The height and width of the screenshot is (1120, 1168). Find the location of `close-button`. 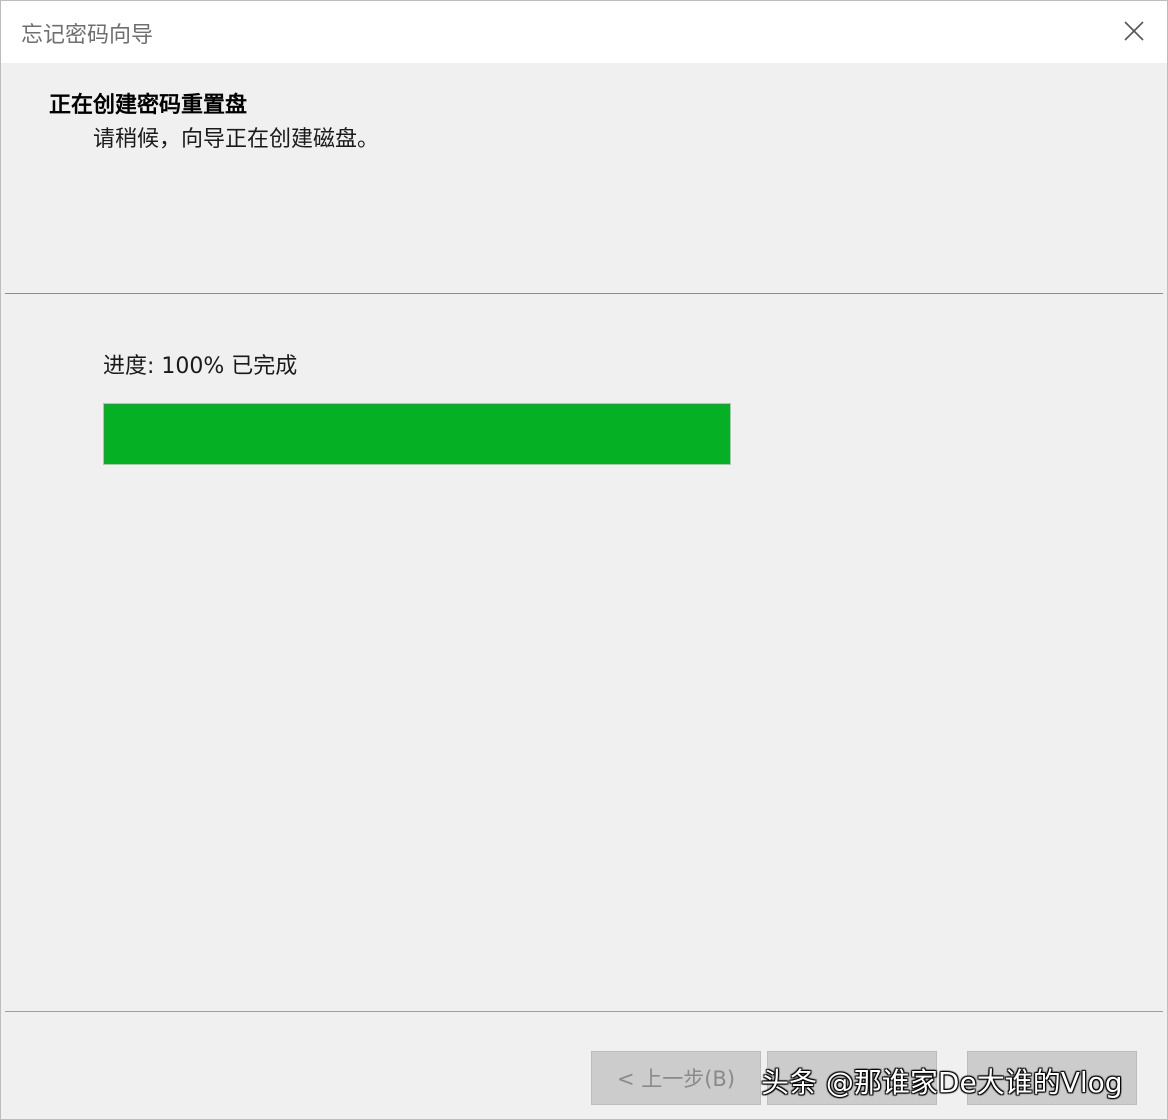

close-button is located at coordinates (1134, 31).